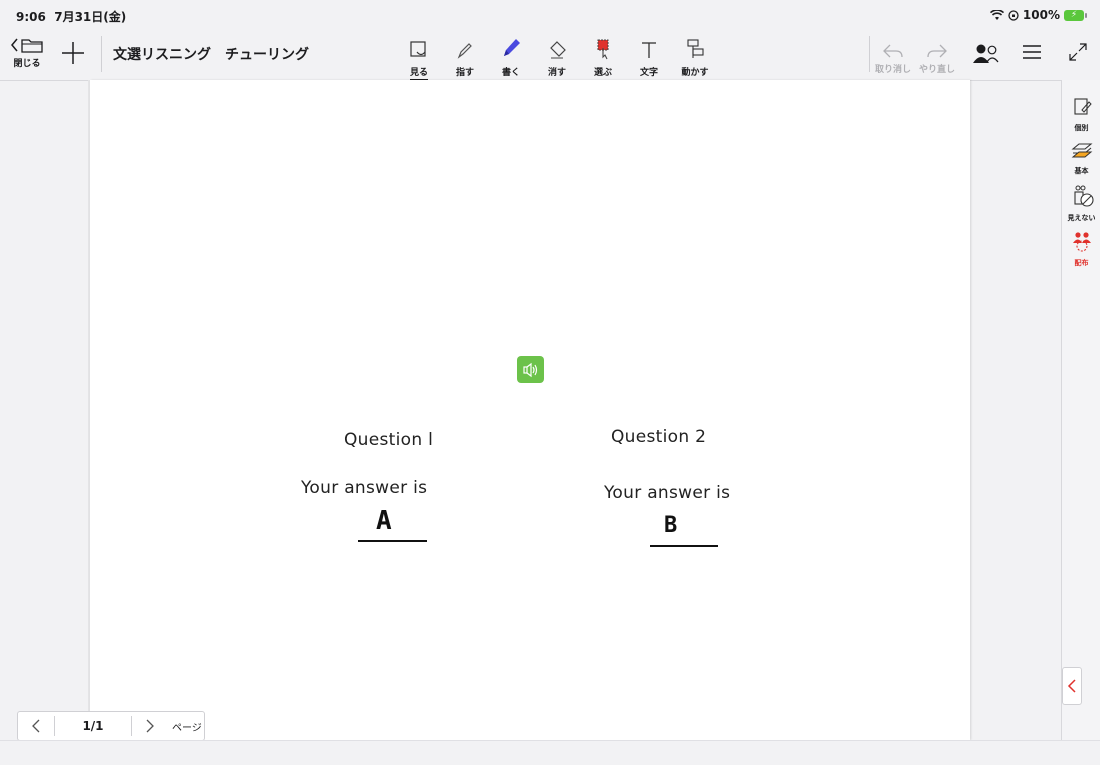  I want to click on status-time: 9:06, so click(31, 17).